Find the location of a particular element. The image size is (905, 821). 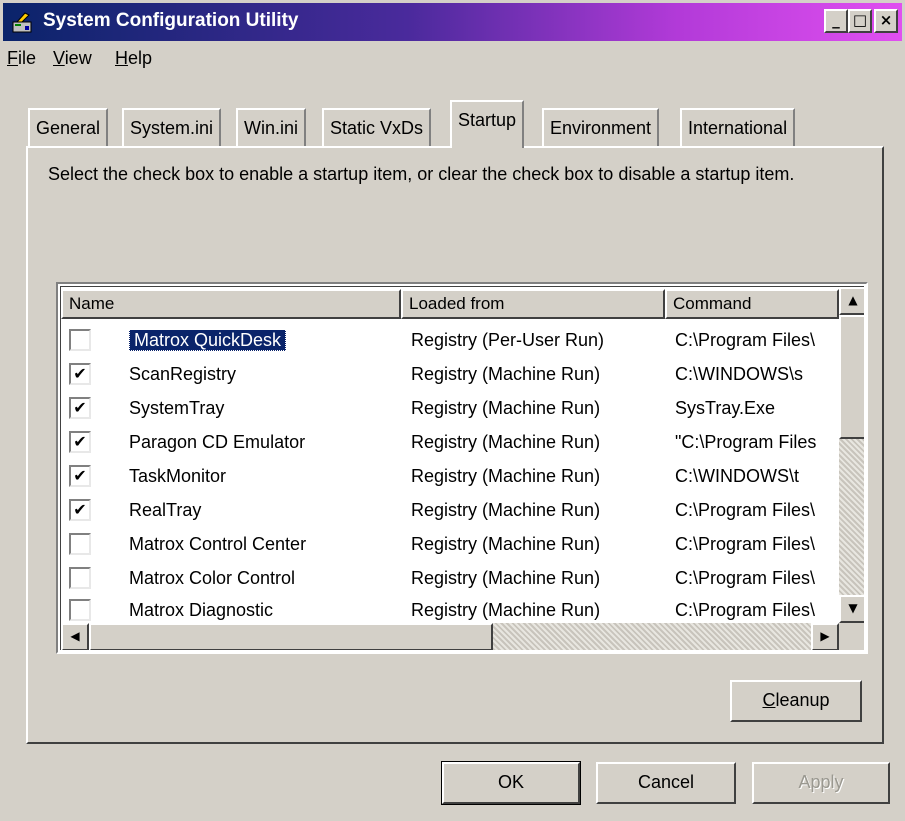

cleanup-rest: leanup is located at coordinates (802, 700).